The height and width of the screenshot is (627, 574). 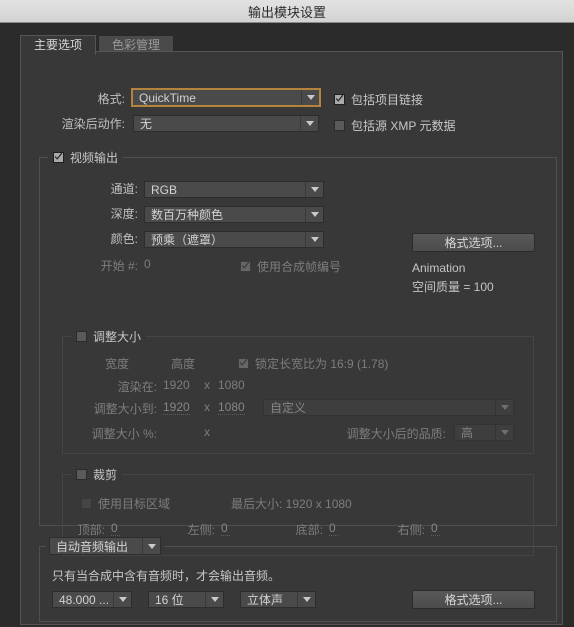 I want to click on post-render-action-value: 无, so click(x=146, y=124).